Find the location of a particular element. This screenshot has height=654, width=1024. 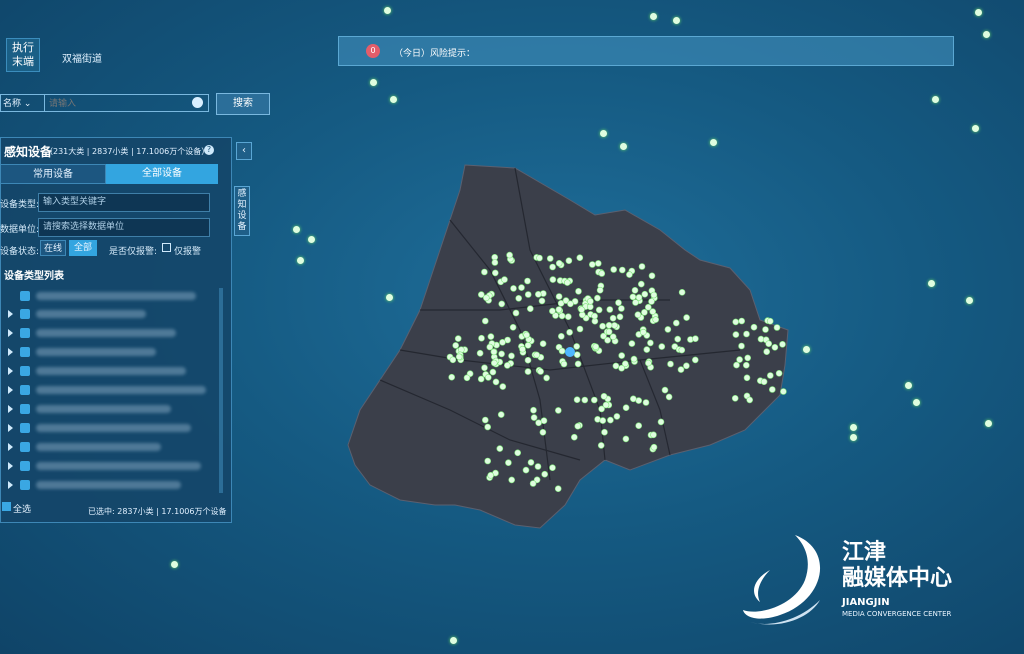

alarm-only-checkbox is located at coordinates (166, 247).